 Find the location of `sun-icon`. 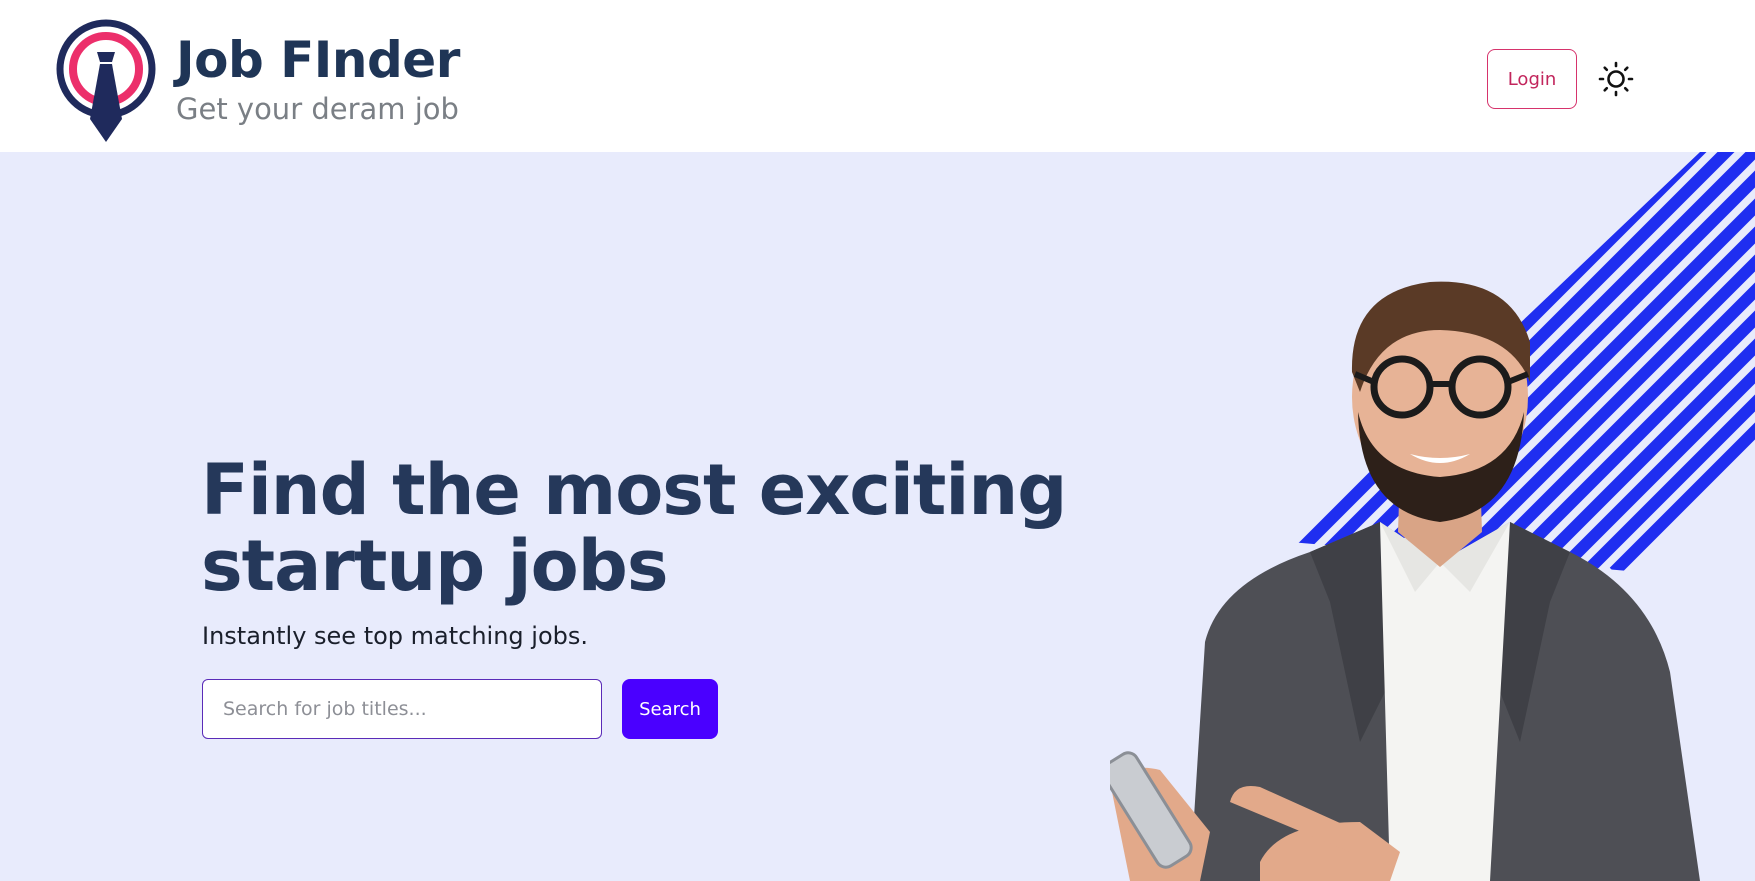

sun-icon is located at coordinates (1616, 79).